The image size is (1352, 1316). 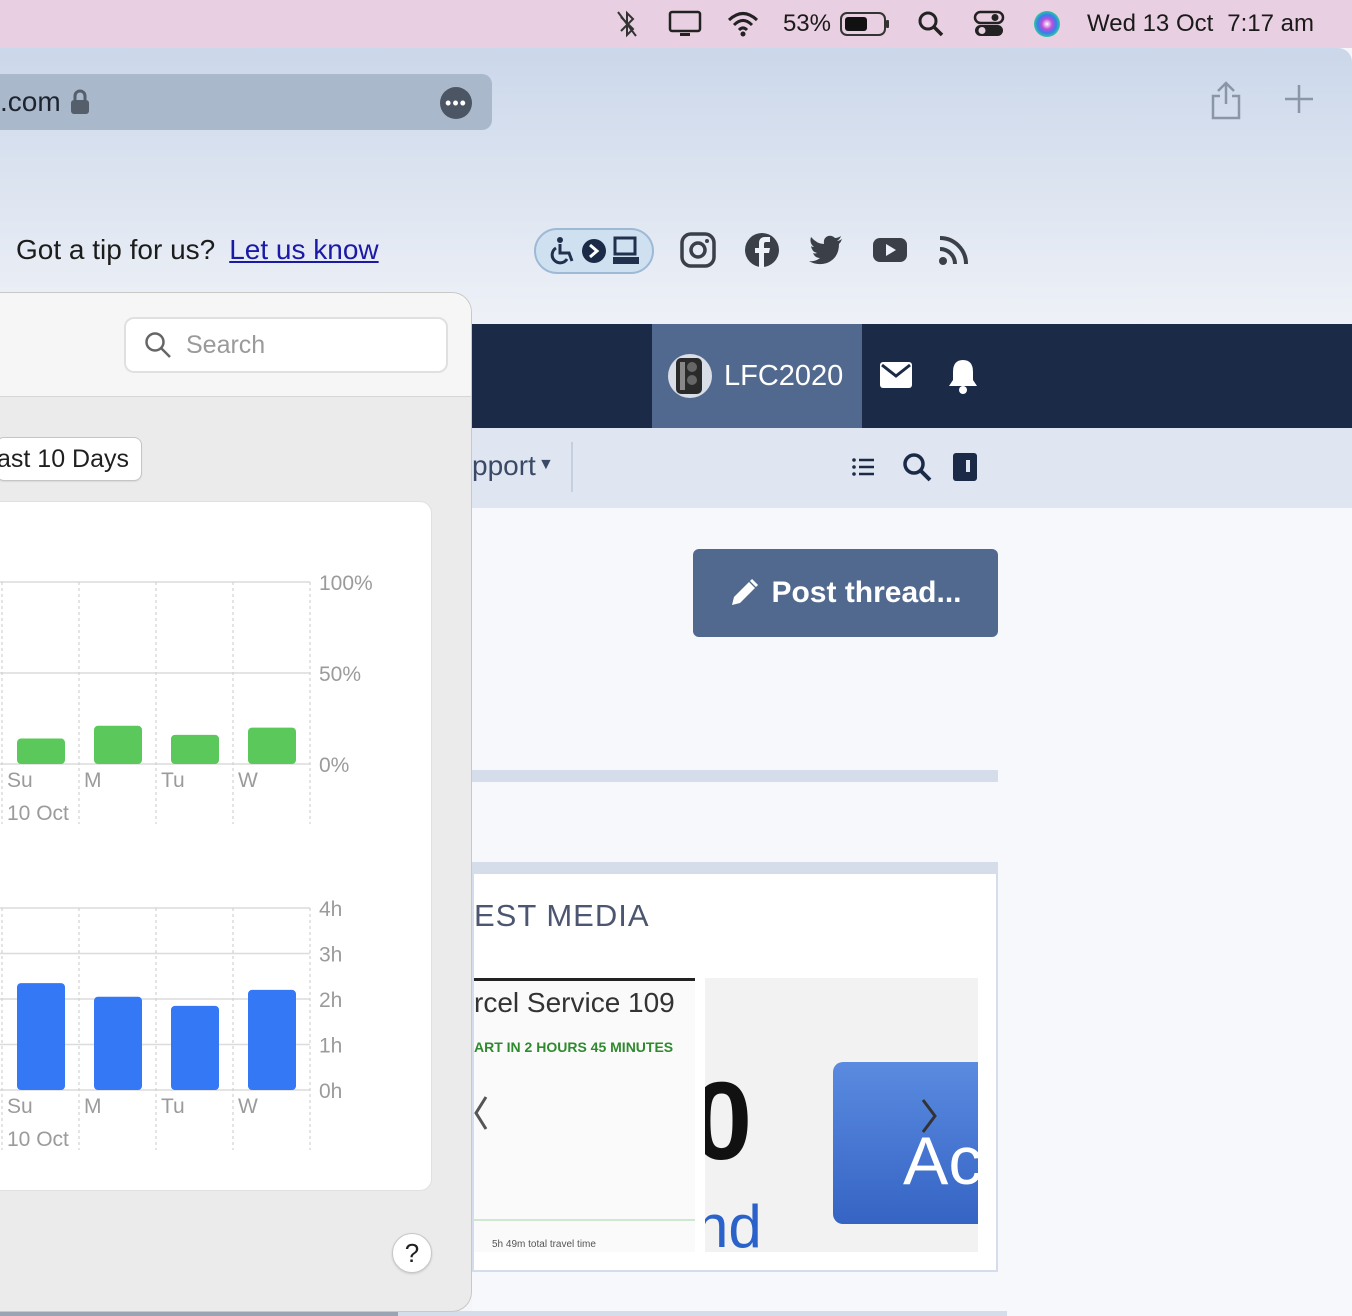 I want to click on media-thumbnail: 0 nd Ac, so click(x=841, y=1115).